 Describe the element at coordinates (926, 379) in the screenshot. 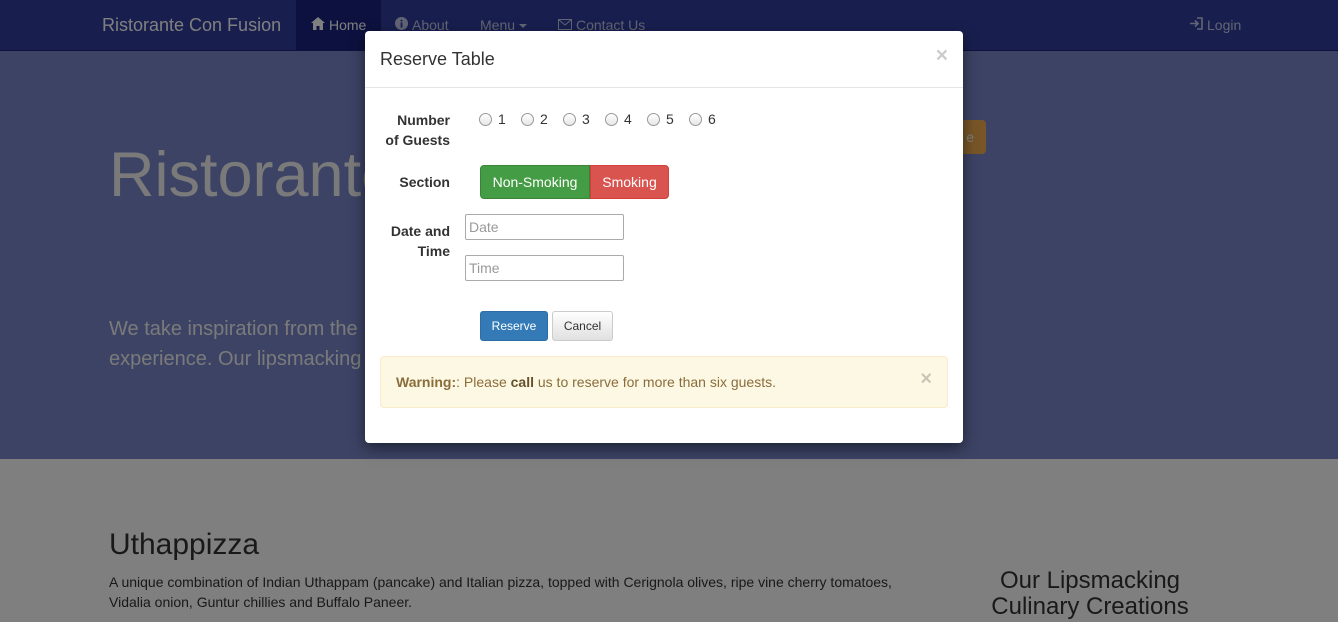

I see `alert-close-icon: ×` at that location.